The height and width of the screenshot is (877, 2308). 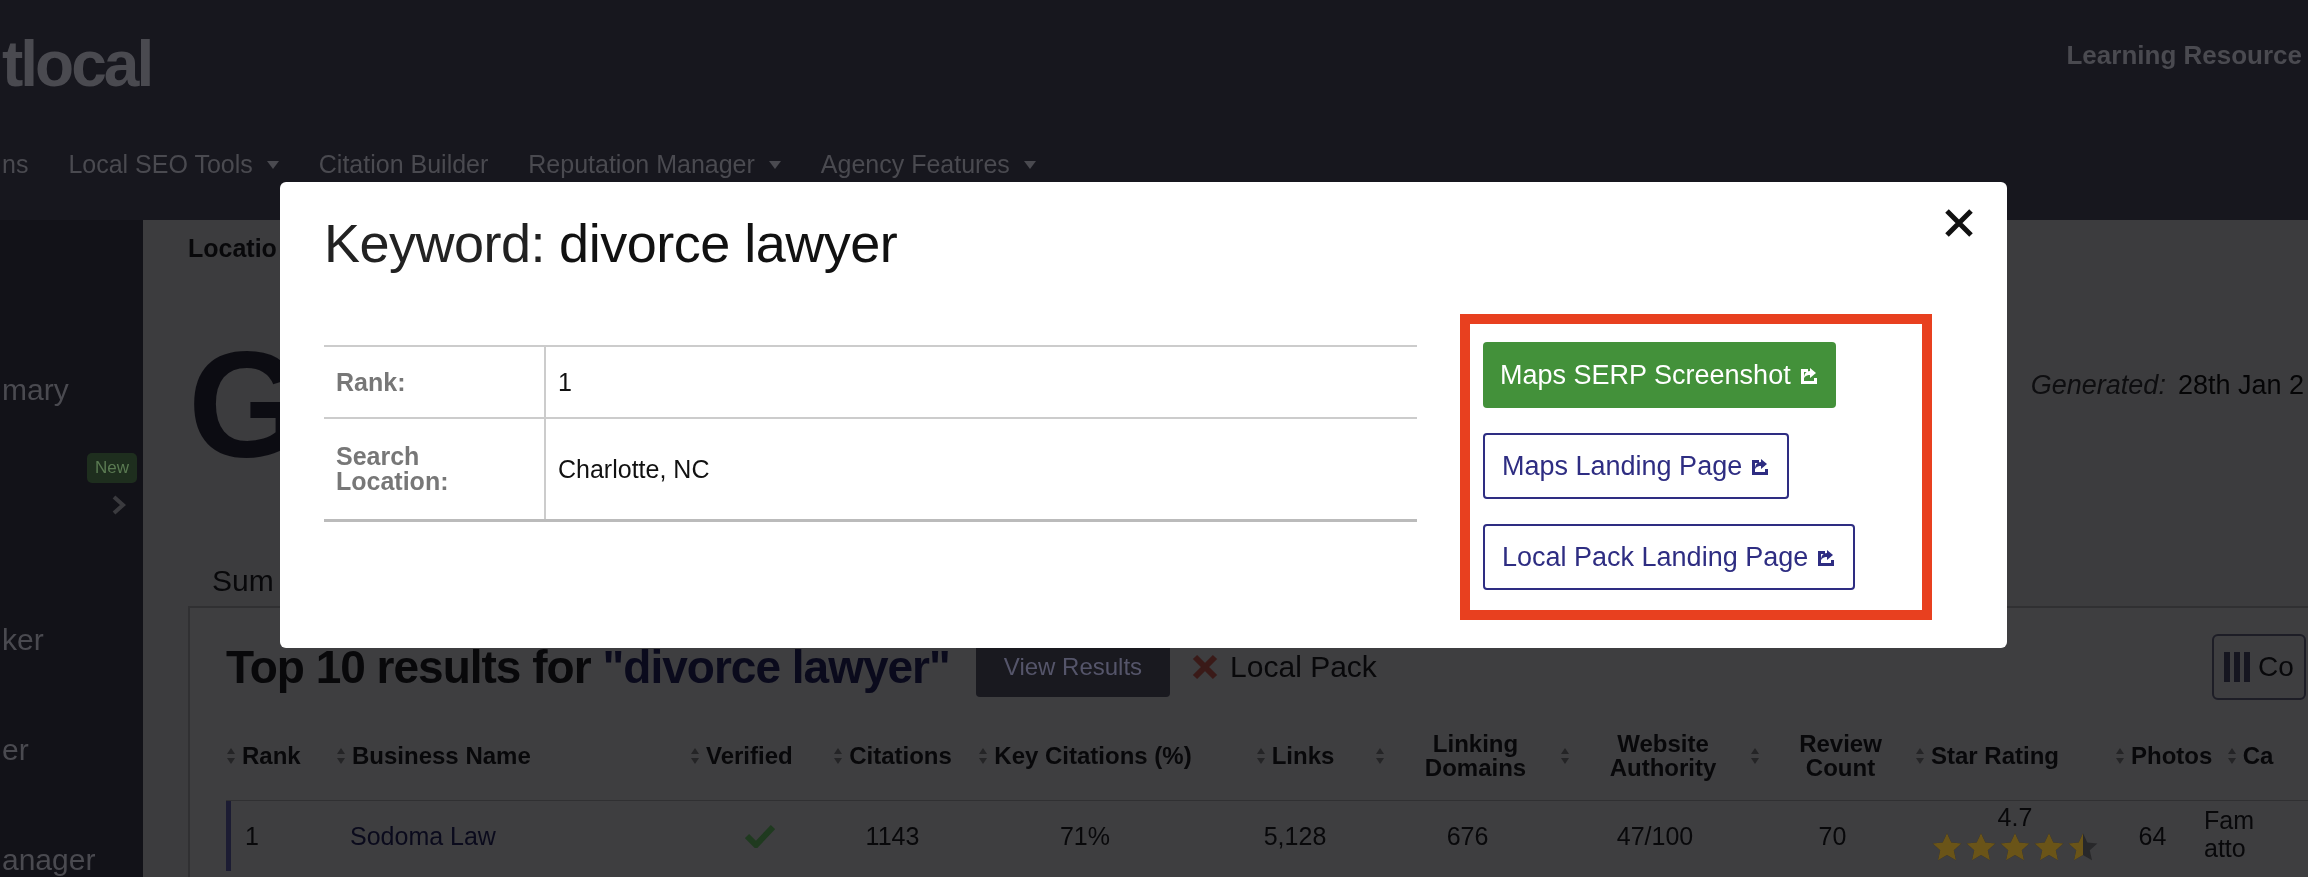 I want to click on sidebar-link: ker, so click(x=72, y=640).